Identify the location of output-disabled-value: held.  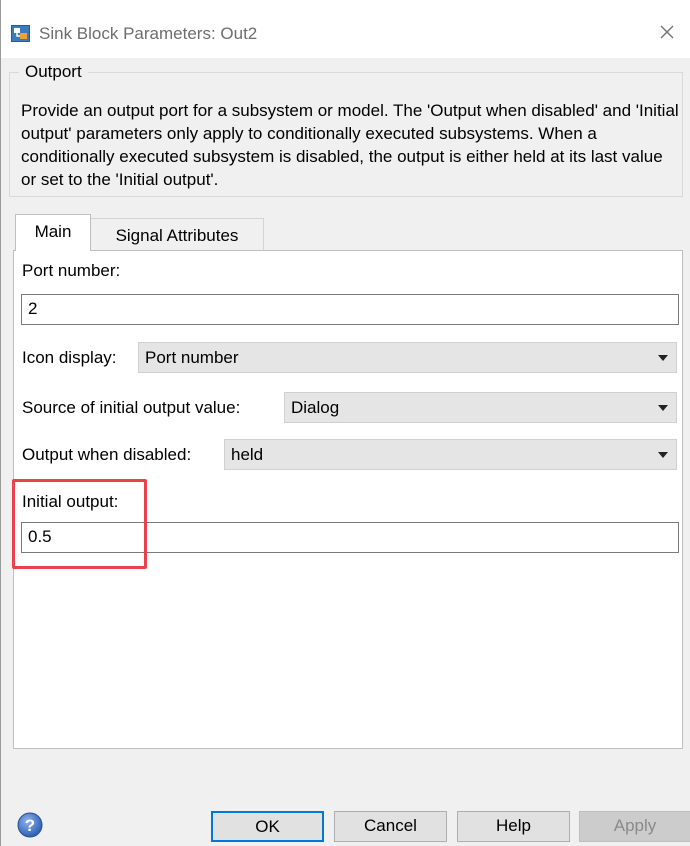
(247, 454).